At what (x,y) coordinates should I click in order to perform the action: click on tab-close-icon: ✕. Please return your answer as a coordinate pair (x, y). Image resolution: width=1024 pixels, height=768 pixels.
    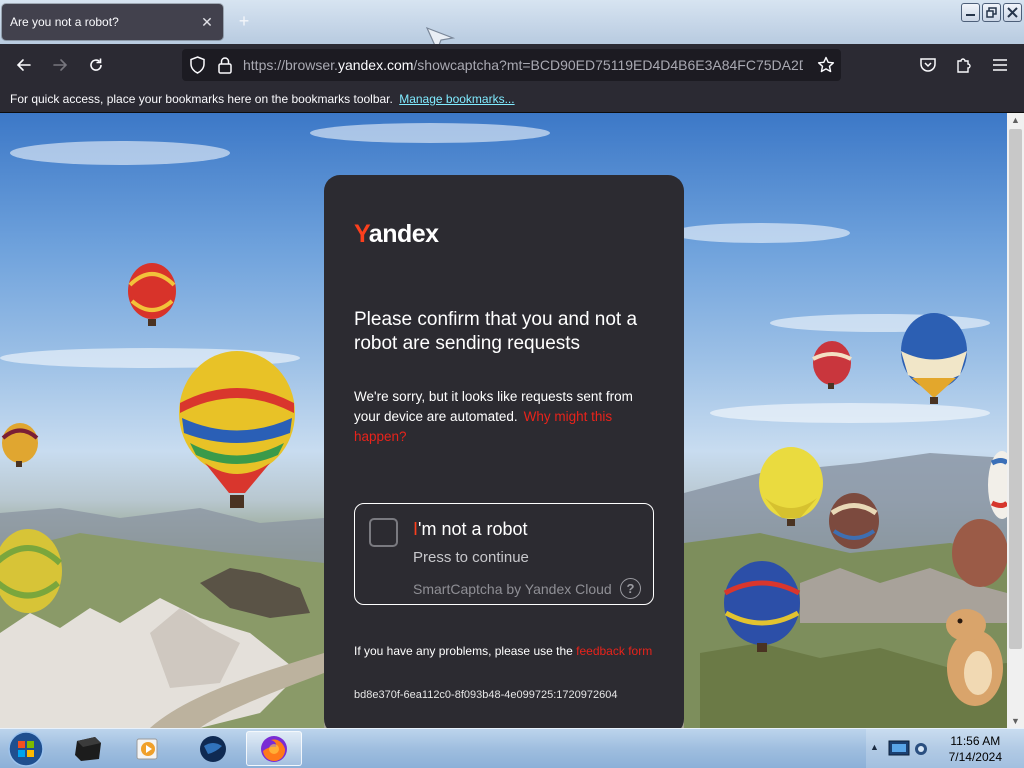
    Looking at the image, I should click on (207, 22).